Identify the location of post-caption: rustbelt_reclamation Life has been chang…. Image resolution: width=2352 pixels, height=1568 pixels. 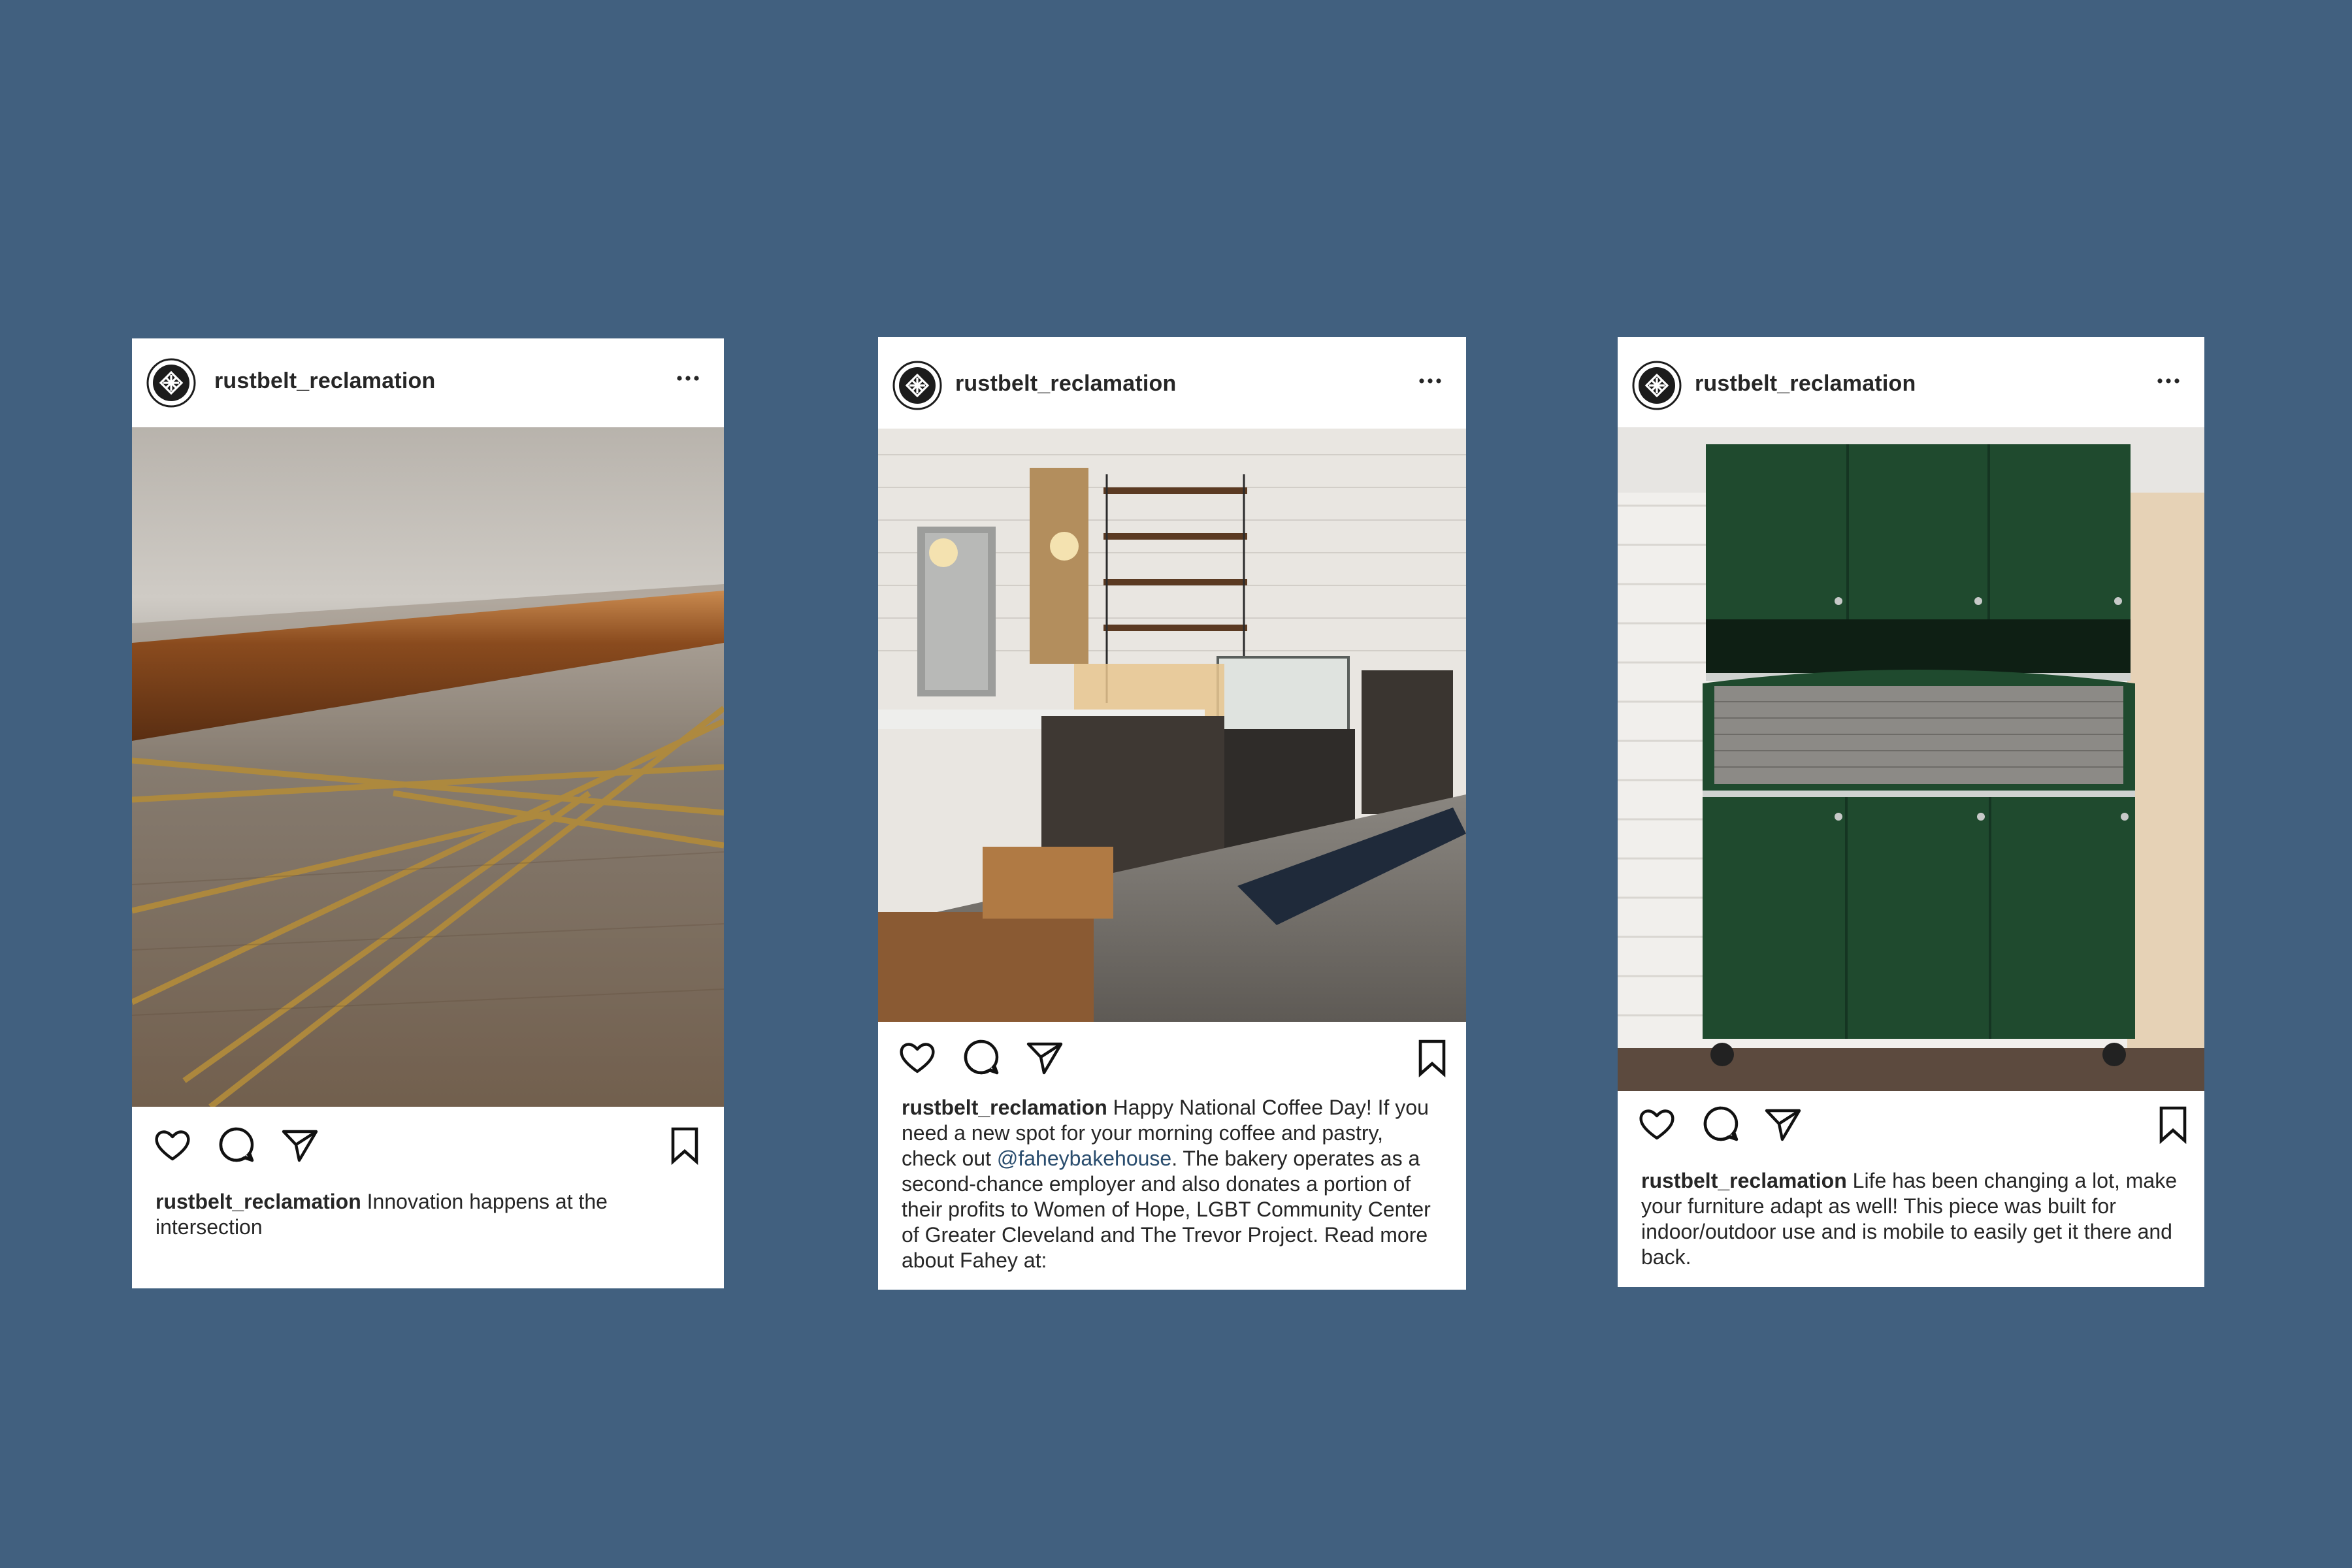
(1911, 1219).